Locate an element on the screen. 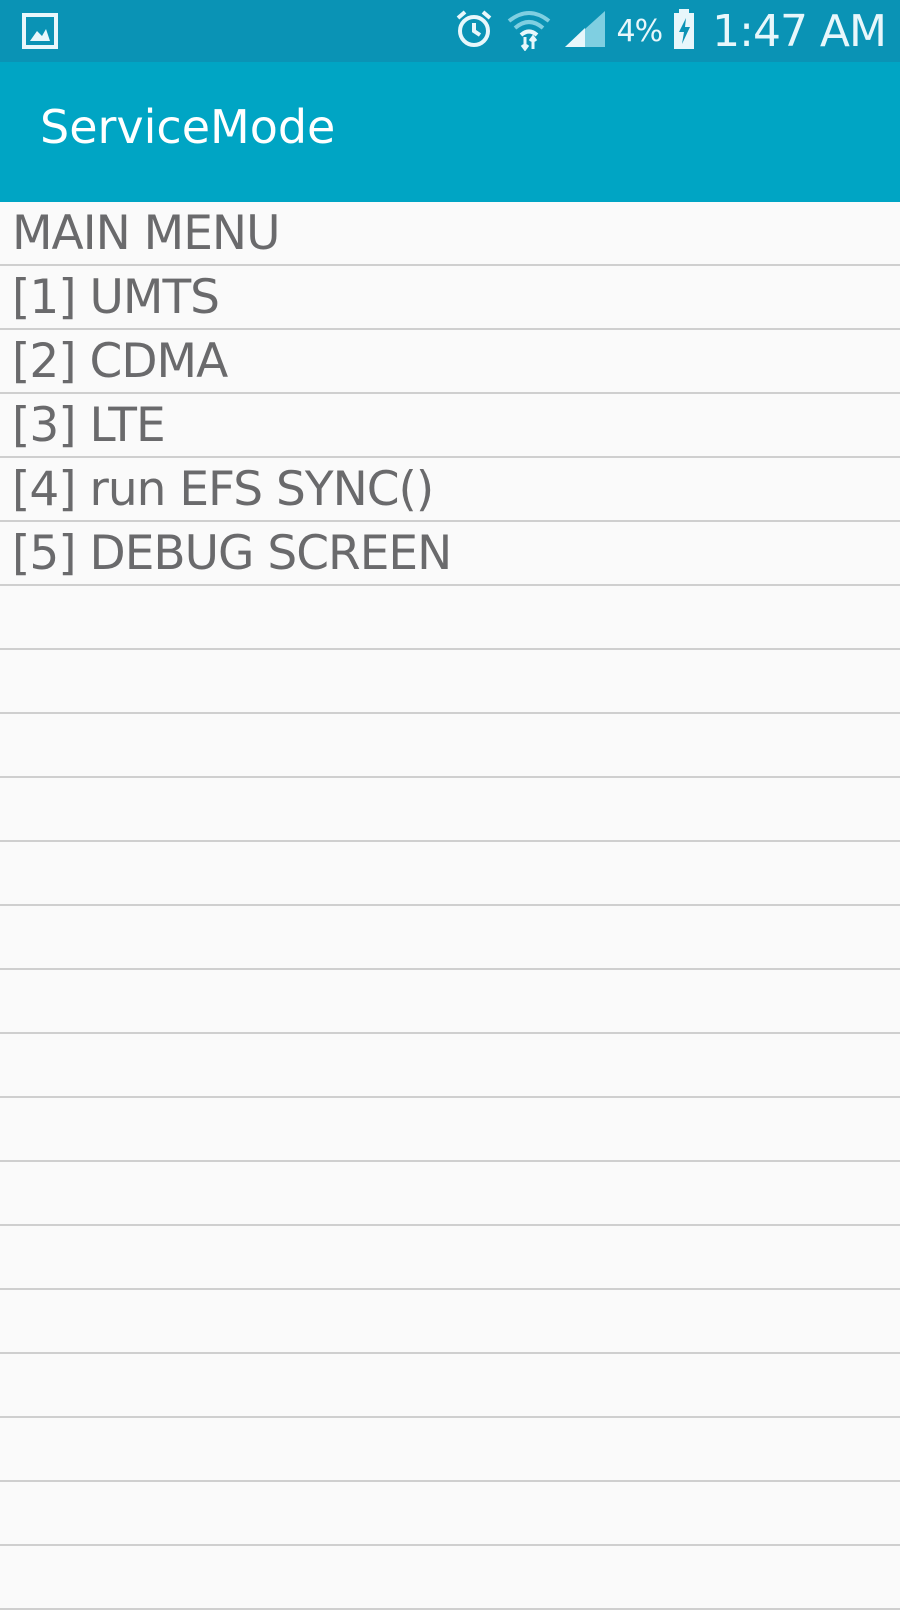 The width and height of the screenshot is (900, 1610). menu-item-label: [3] LTE is located at coordinates (89, 425).